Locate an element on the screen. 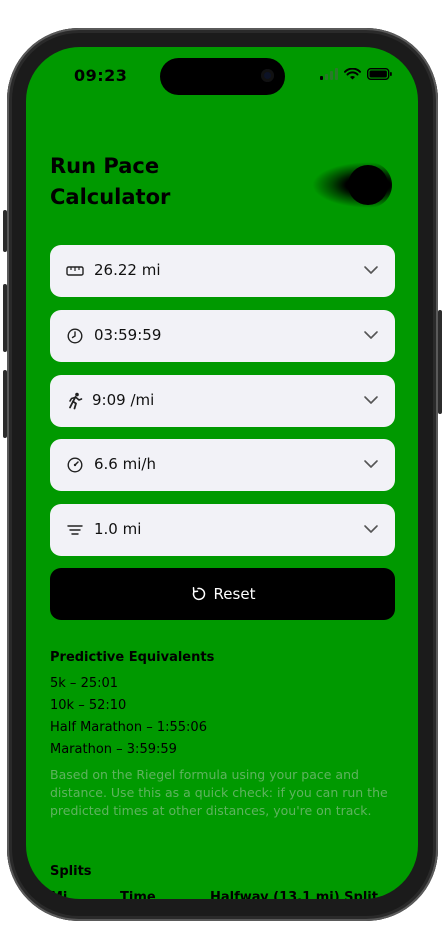 The height and width of the screenshot is (947, 445). action-button is located at coordinates (5, 231).